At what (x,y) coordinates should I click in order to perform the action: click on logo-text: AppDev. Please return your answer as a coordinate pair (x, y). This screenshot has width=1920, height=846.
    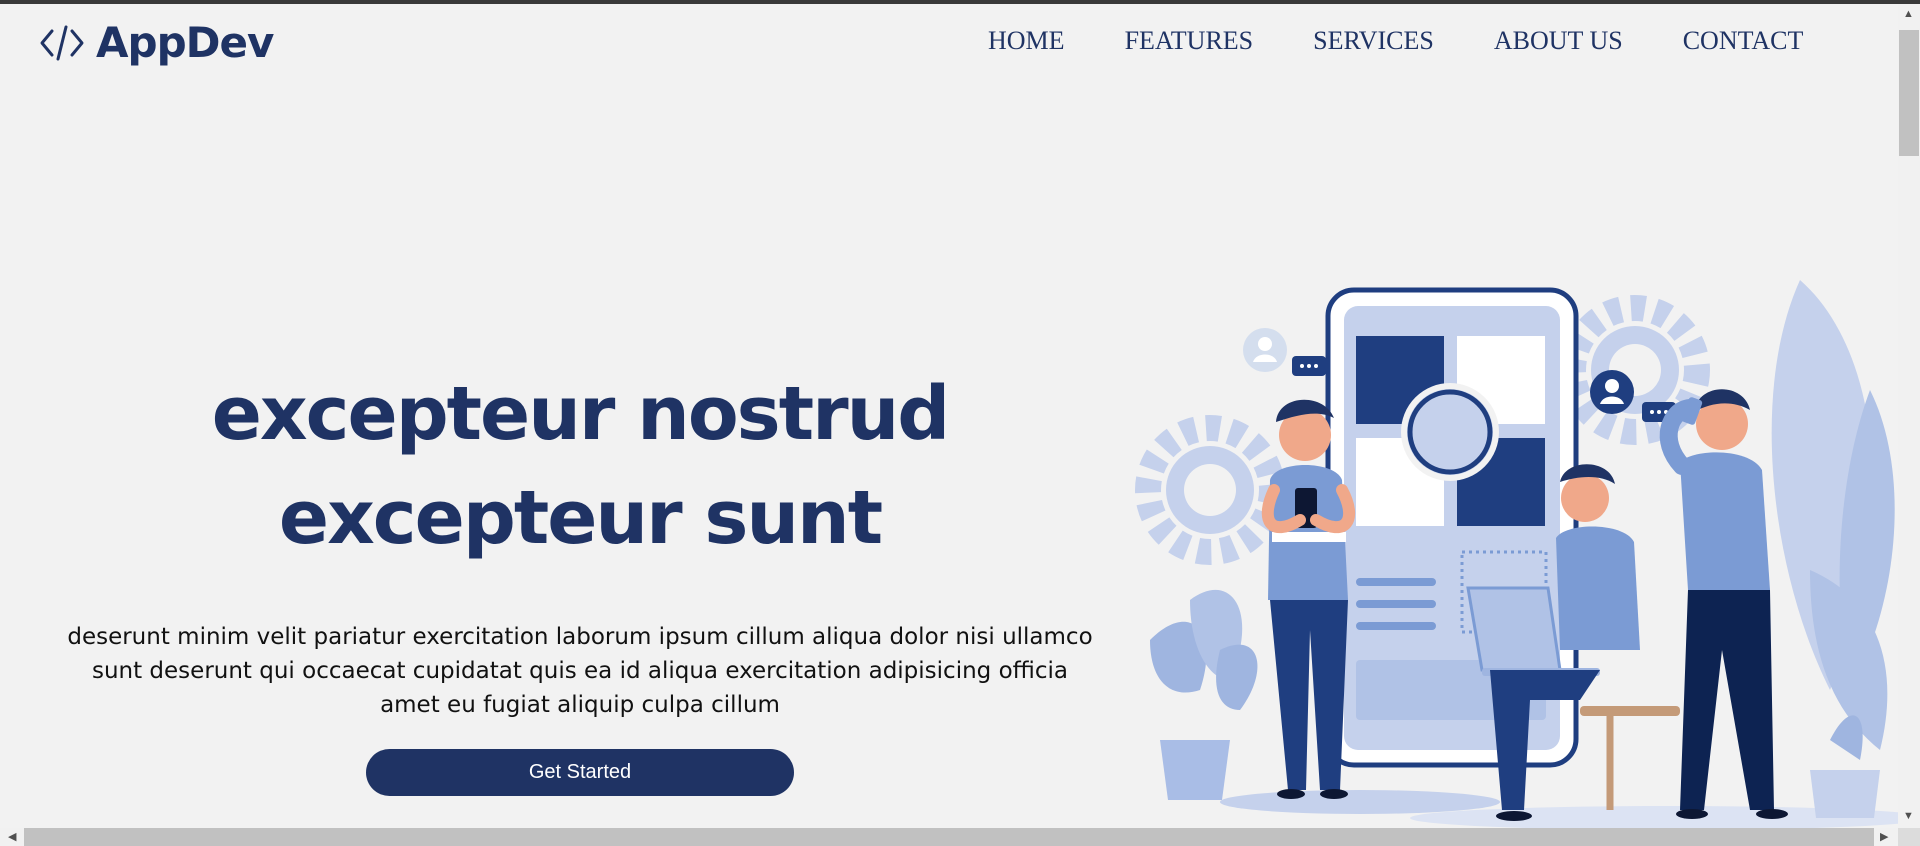
    Looking at the image, I should click on (185, 42).